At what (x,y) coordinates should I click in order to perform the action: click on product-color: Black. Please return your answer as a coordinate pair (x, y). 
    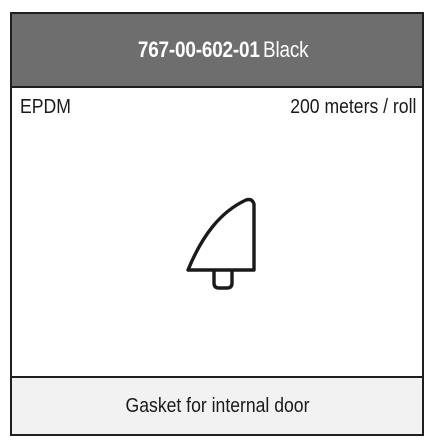
    Looking at the image, I should click on (286, 49).